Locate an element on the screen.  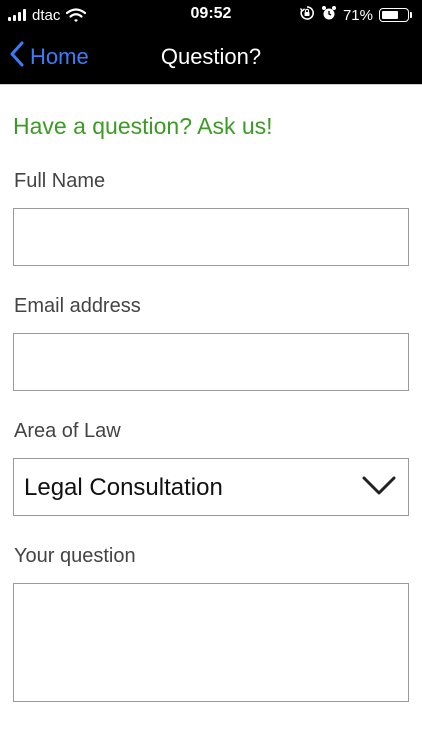
battery-icon is located at coordinates (395, 15).